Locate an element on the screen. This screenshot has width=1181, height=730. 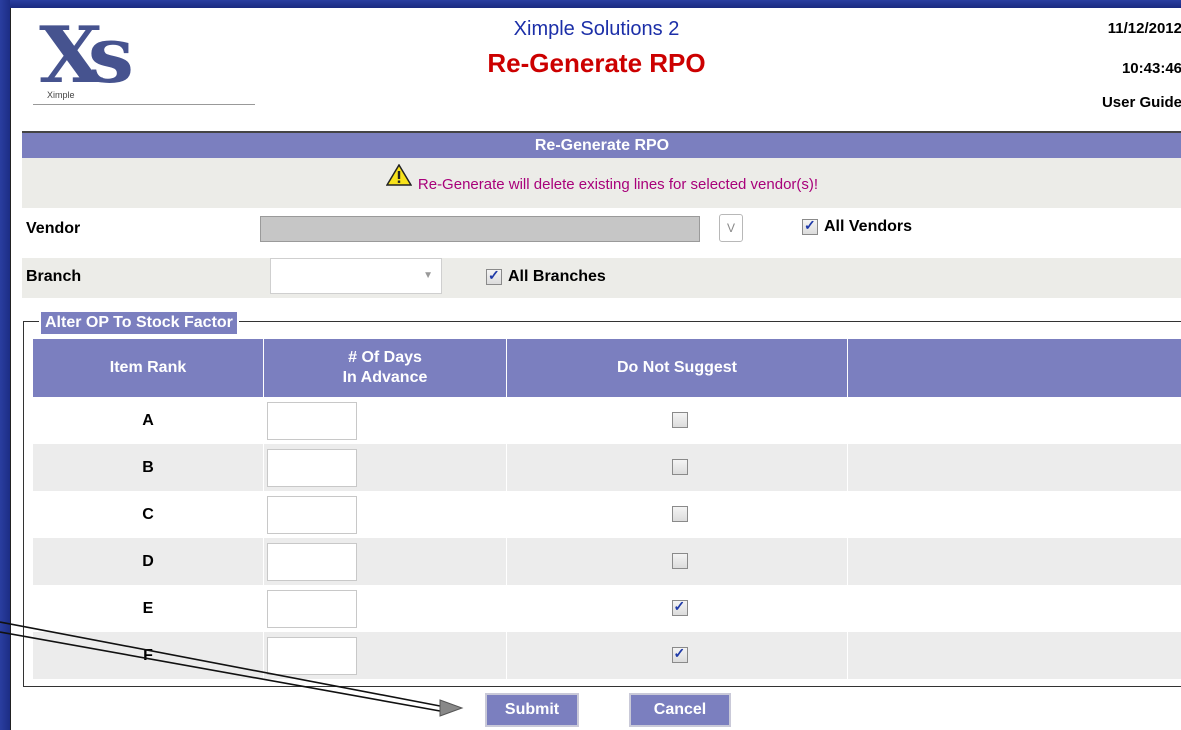
callout-arrow is located at coordinates (232, 669).